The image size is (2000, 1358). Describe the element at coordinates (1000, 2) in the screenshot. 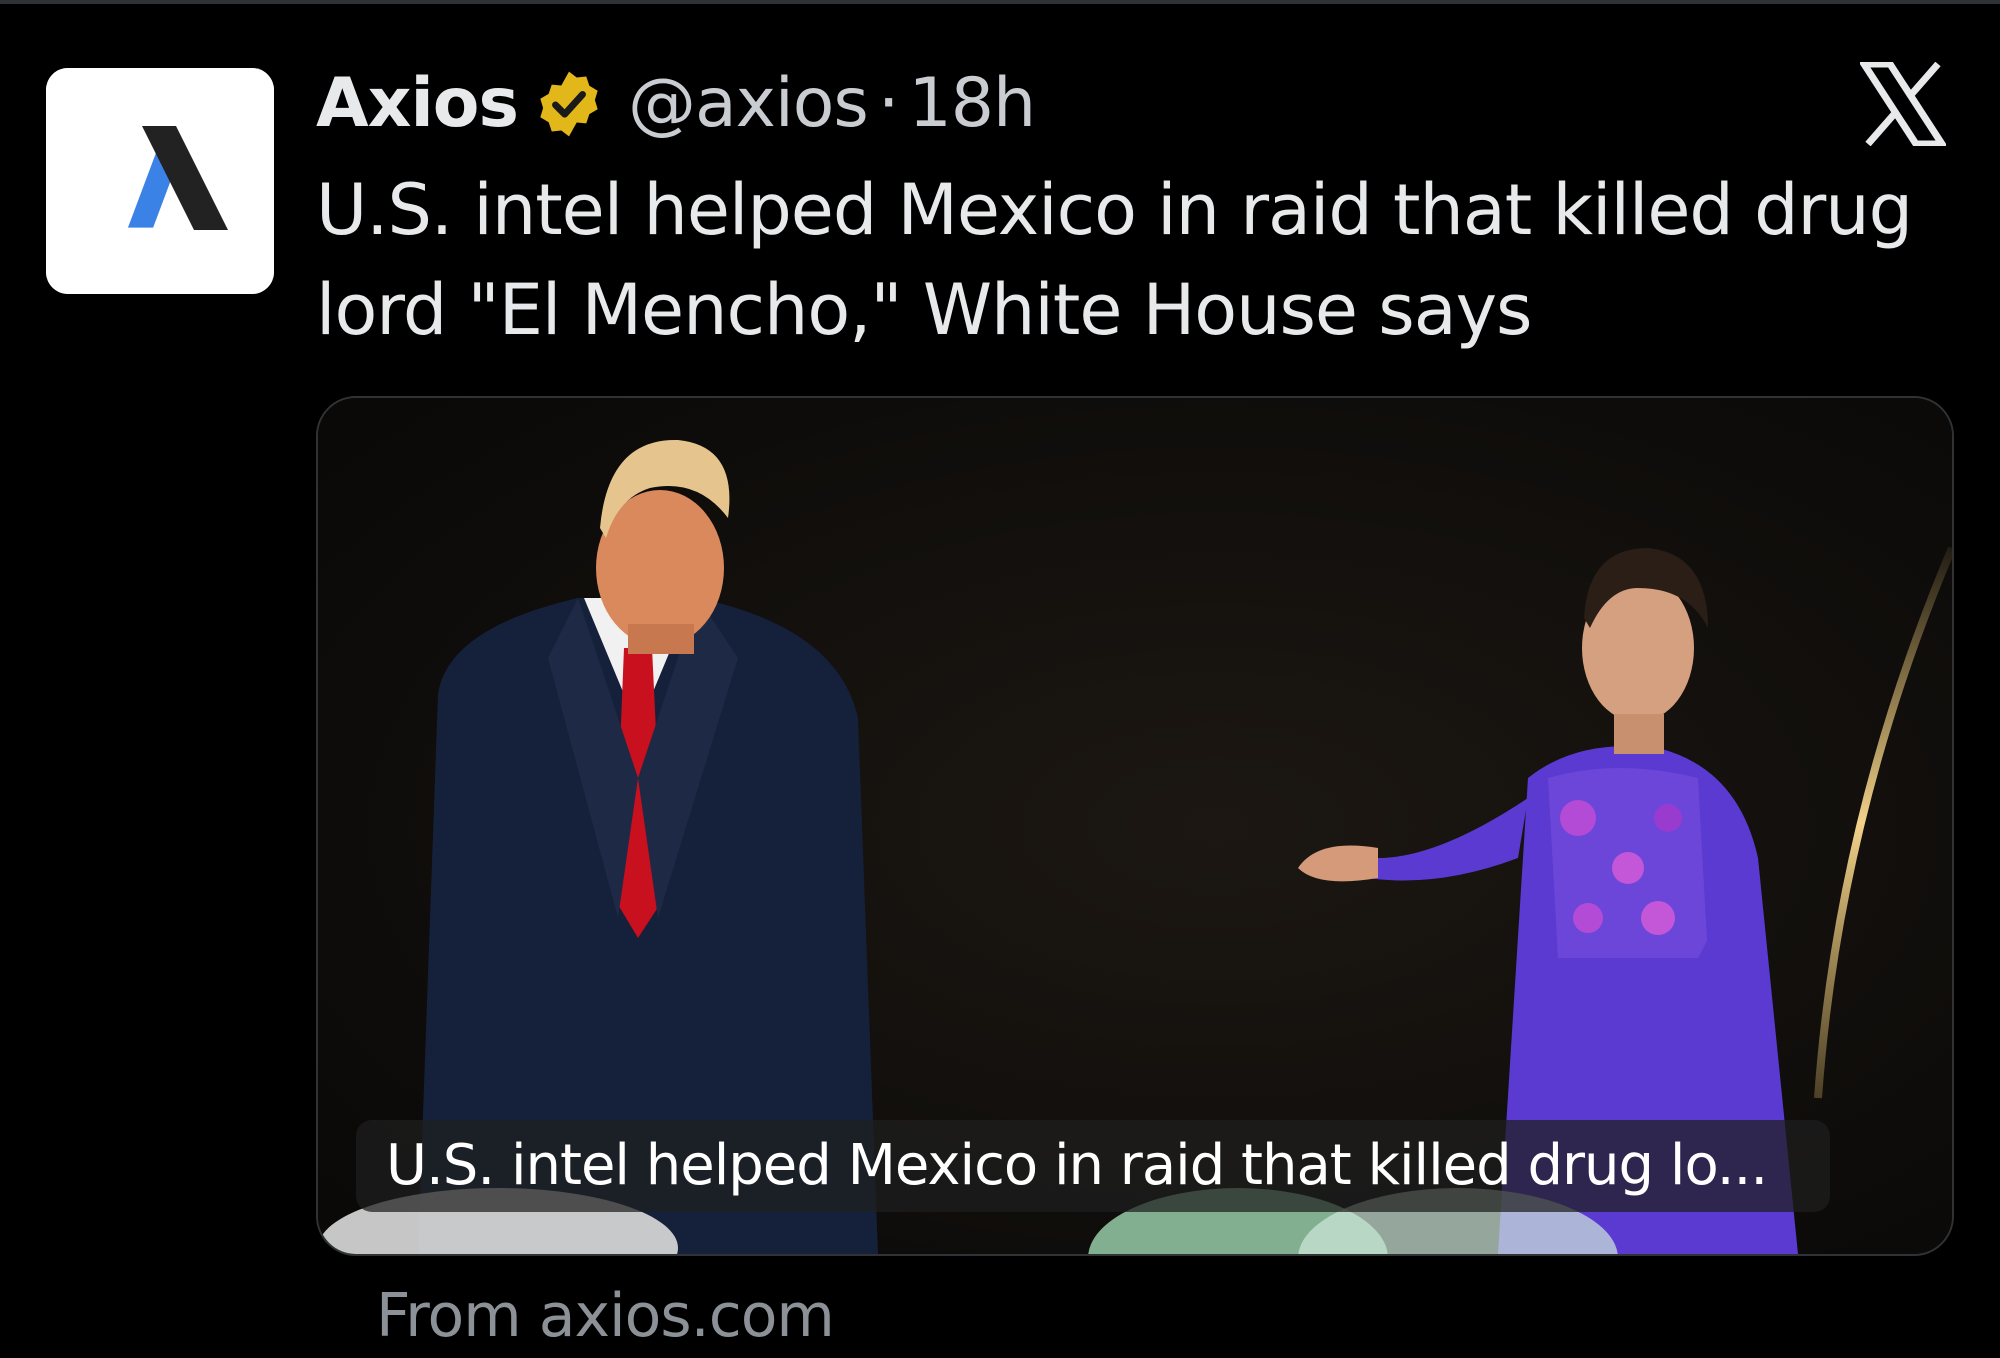

I see `top-divider` at that location.